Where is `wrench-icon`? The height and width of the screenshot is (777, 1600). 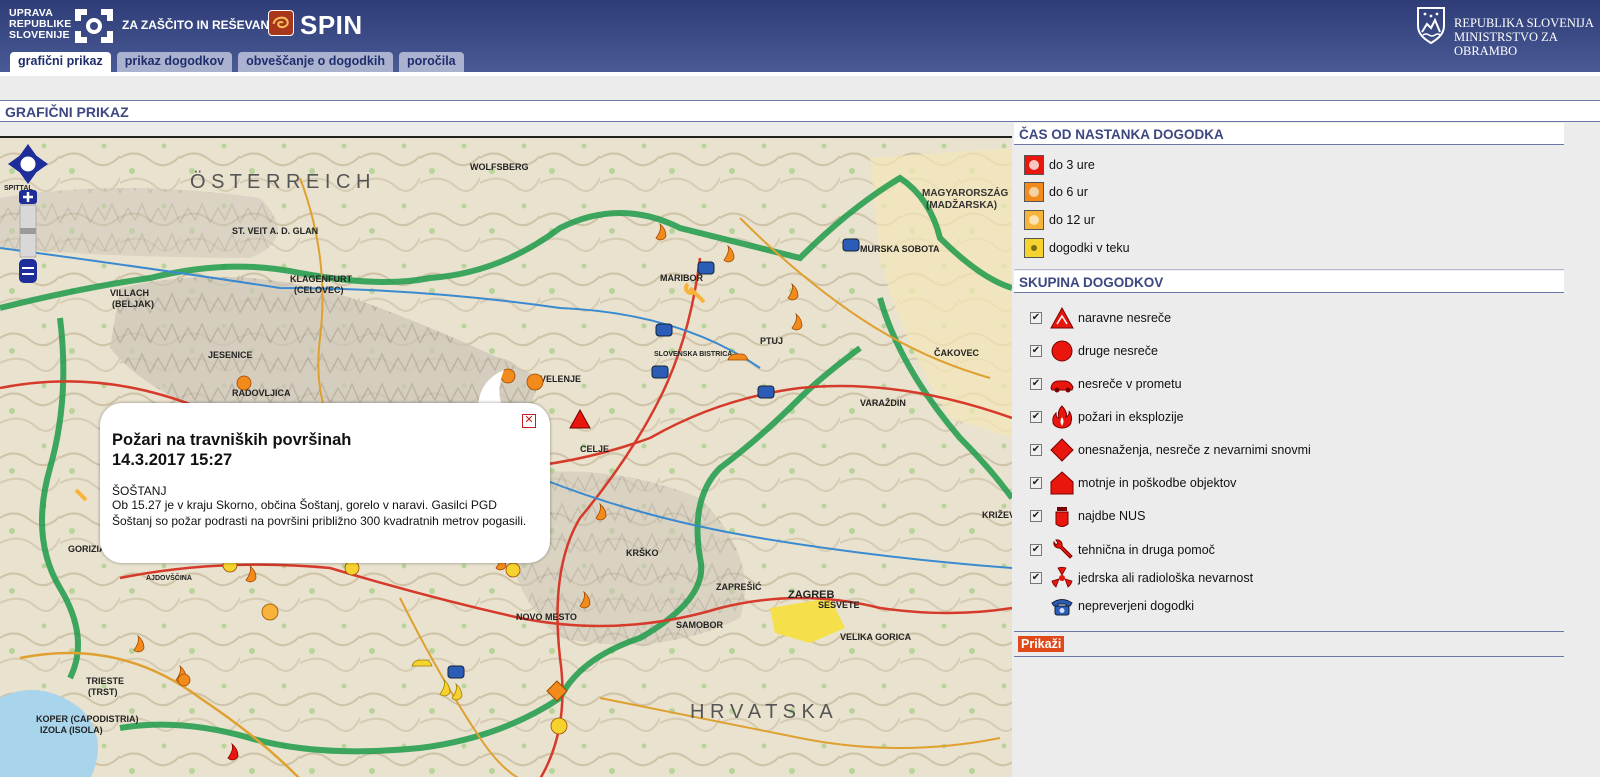
wrench-icon is located at coordinates (1063, 549).